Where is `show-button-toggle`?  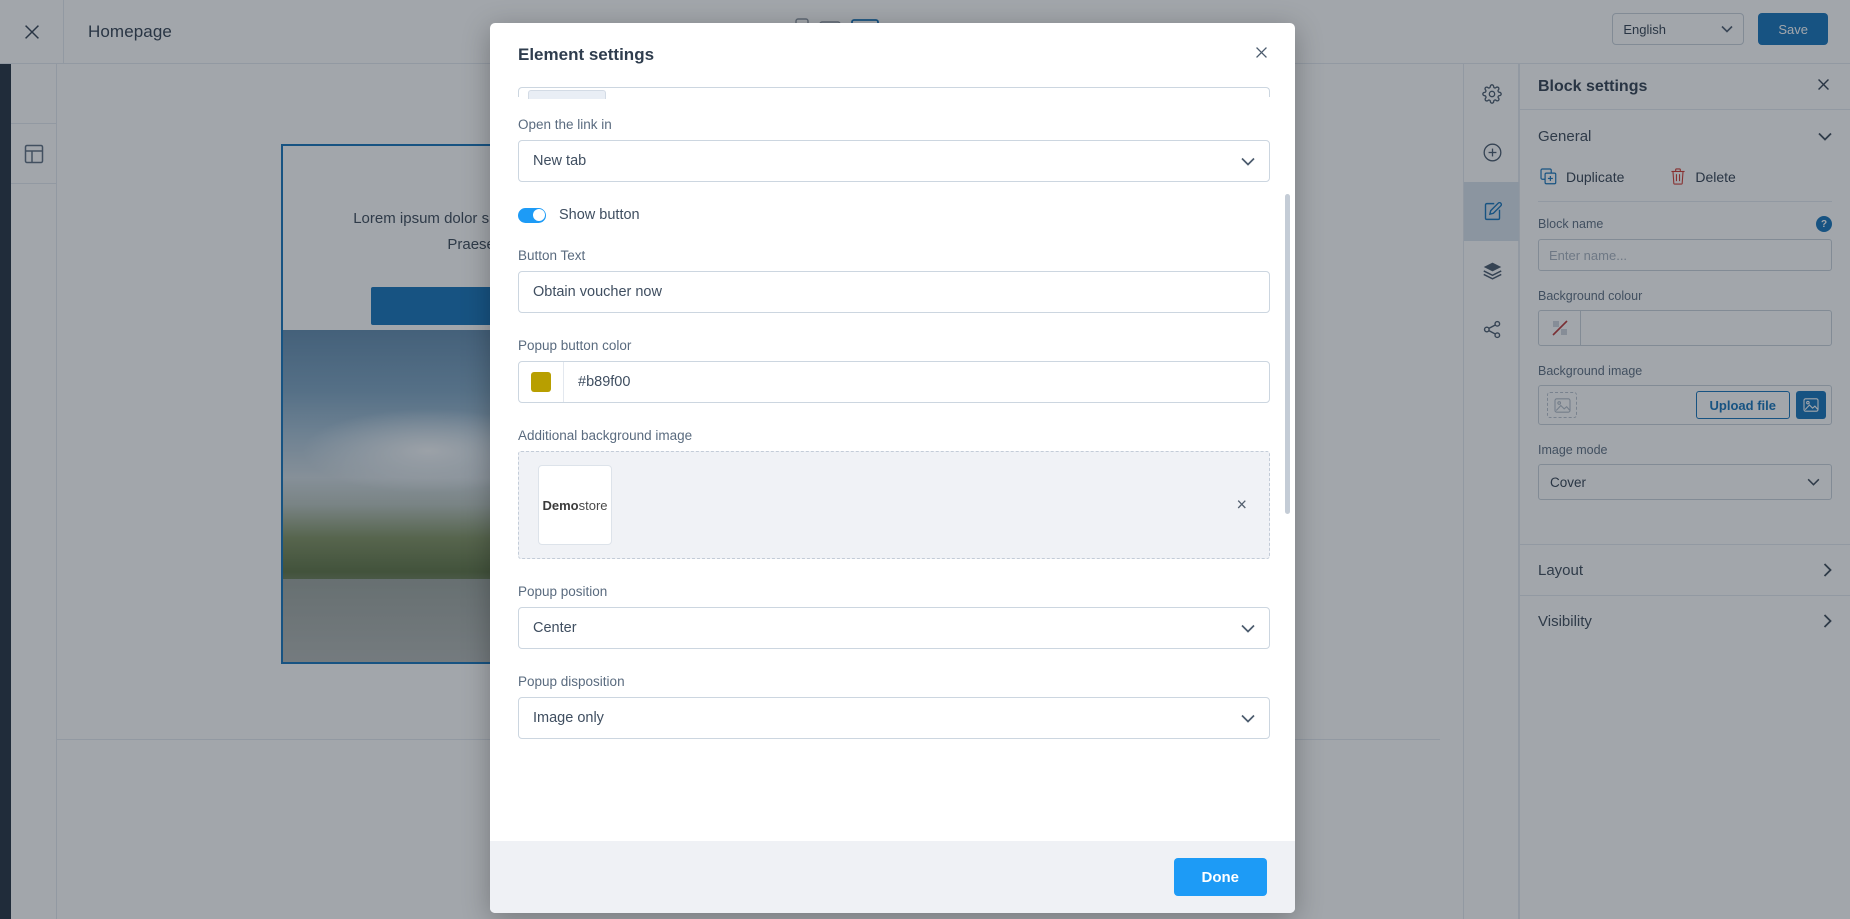 show-button-toggle is located at coordinates (532, 215).